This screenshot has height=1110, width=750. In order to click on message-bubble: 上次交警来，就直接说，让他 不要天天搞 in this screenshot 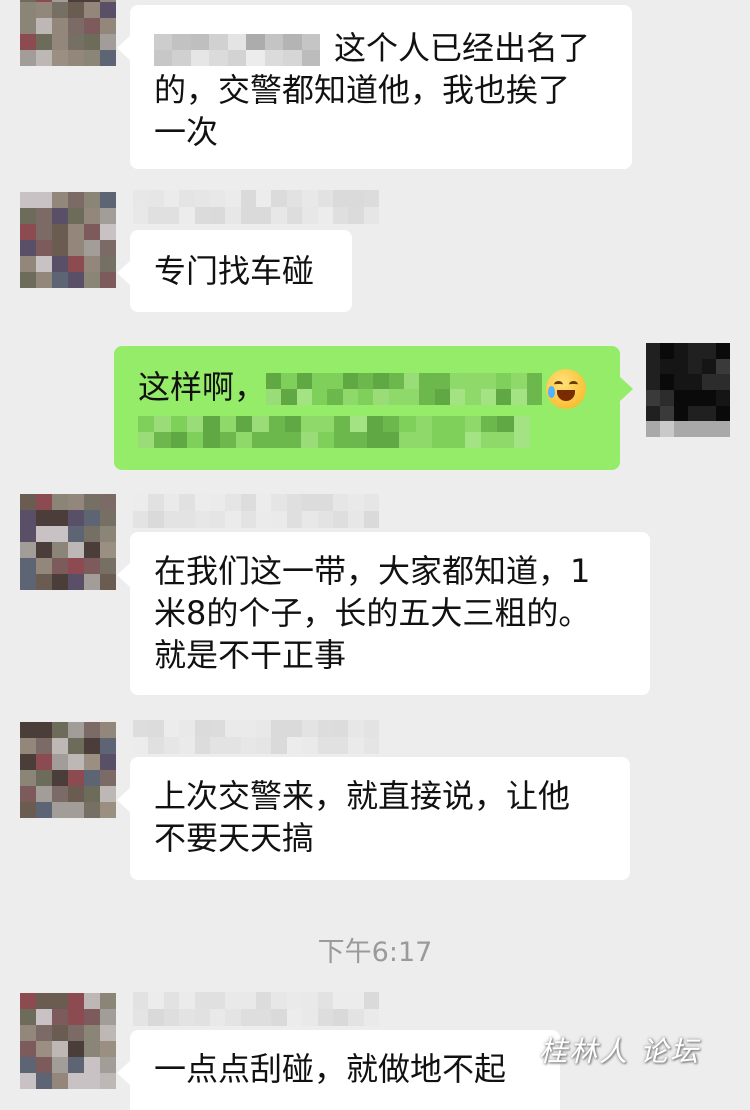, I will do `click(373, 818)`.